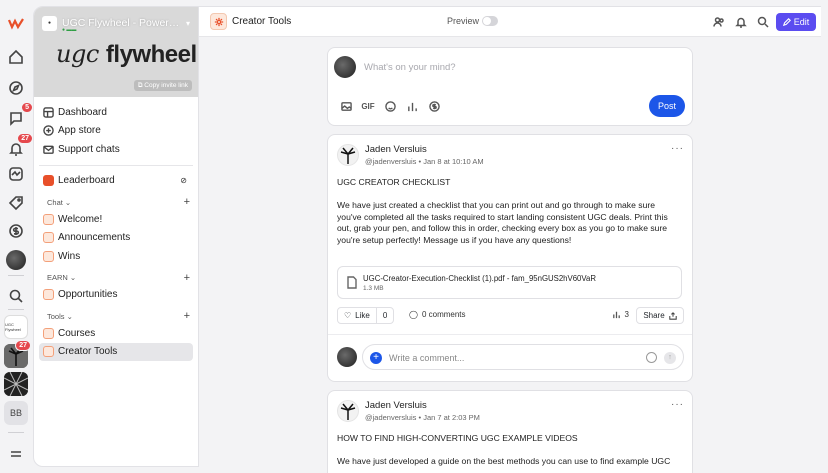 This screenshot has width=828, height=473. I want to click on app-rail: 5 27 UGC Flywheel 27 BB, so click(16, 236).